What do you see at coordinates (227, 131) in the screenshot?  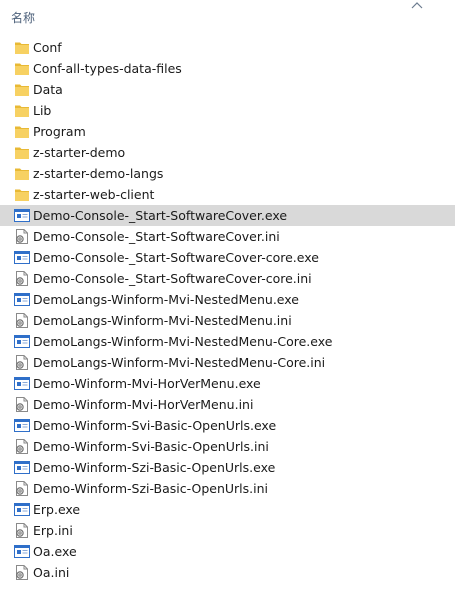 I see `file-list-item: Program` at bounding box center [227, 131].